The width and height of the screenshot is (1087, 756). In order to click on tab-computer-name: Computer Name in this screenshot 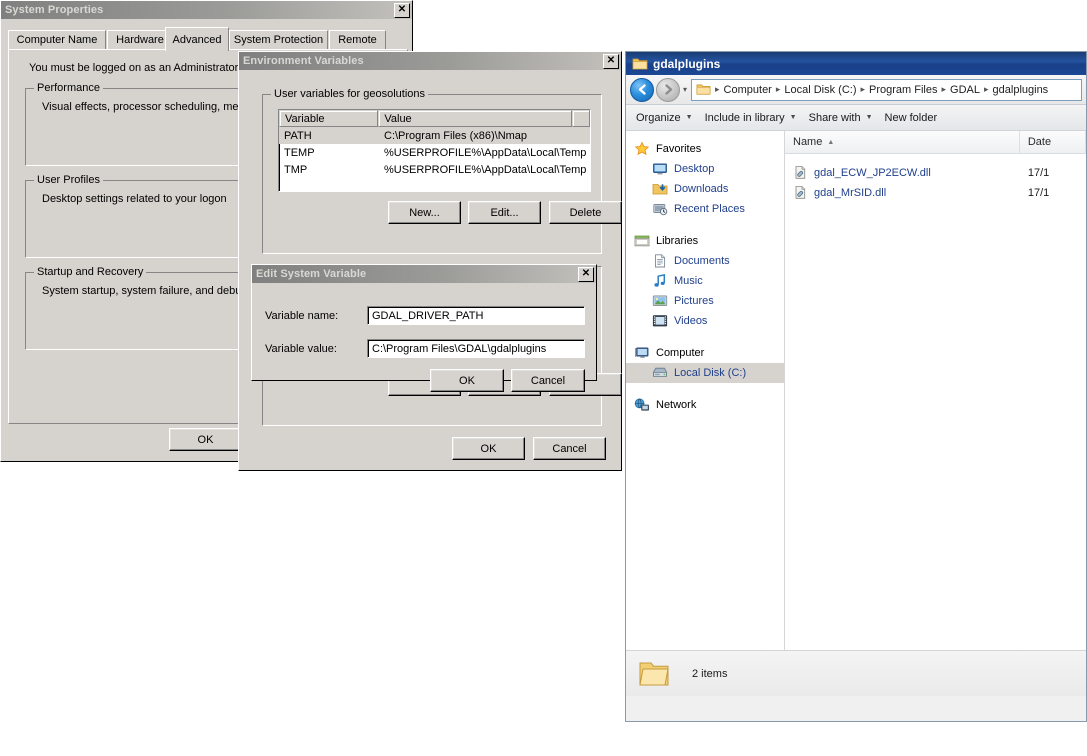, I will do `click(57, 40)`.